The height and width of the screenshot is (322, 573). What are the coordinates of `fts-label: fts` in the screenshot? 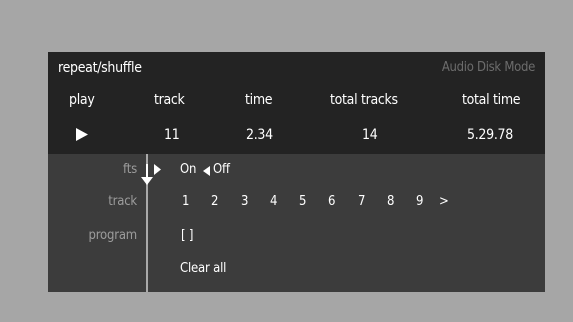 It's located at (130, 169).